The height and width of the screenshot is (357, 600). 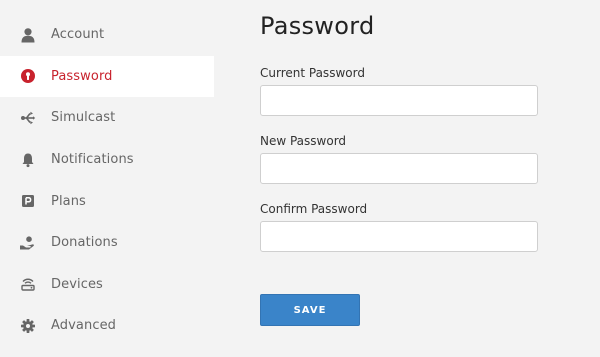 I want to click on new-password-label: New Password, so click(x=303, y=141).